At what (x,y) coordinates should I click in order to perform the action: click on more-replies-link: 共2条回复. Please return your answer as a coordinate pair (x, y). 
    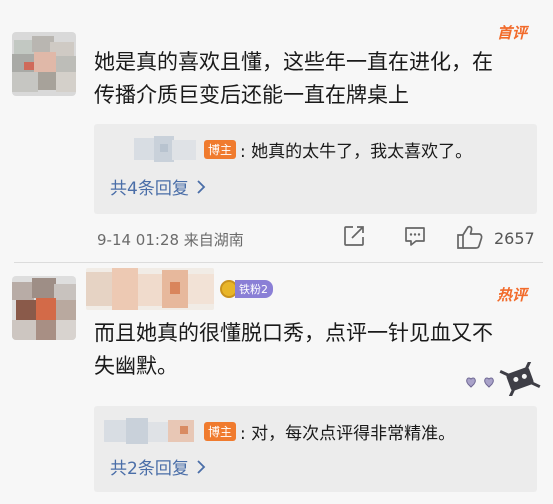
    Looking at the image, I should click on (158, 466).